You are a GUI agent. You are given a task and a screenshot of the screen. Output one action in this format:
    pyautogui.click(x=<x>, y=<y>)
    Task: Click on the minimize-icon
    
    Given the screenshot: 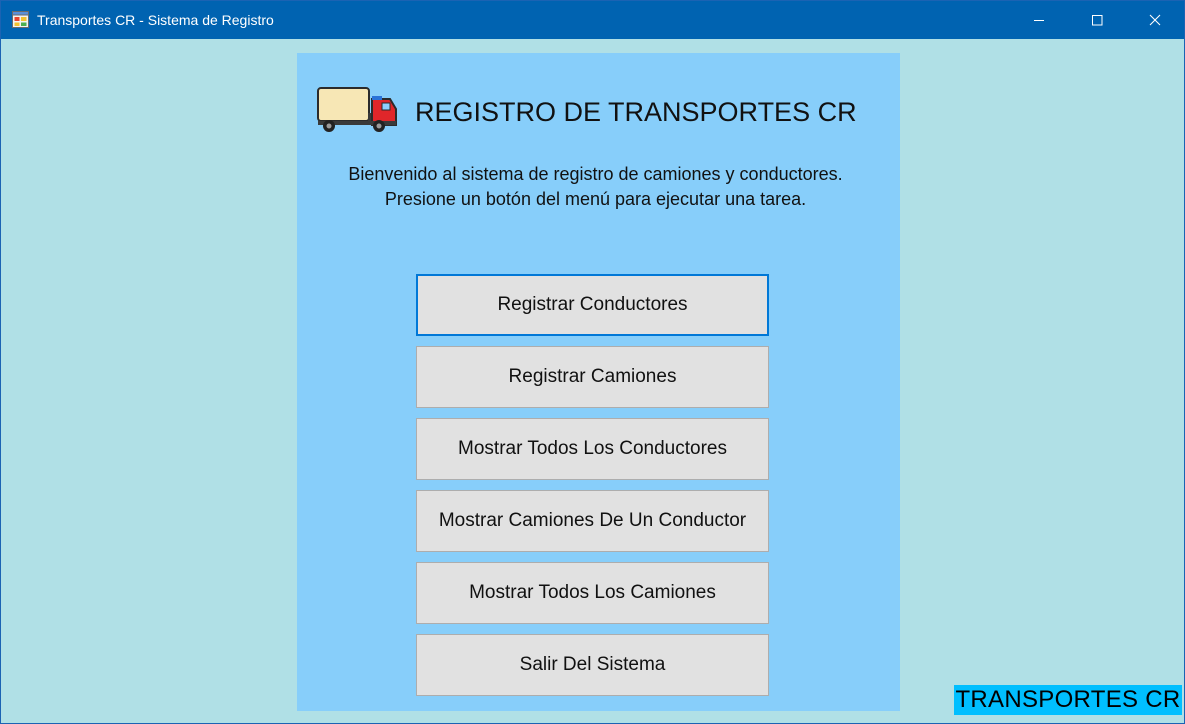 What is the action you would take?
    pyautogui.click(x=1039, y=20)
    